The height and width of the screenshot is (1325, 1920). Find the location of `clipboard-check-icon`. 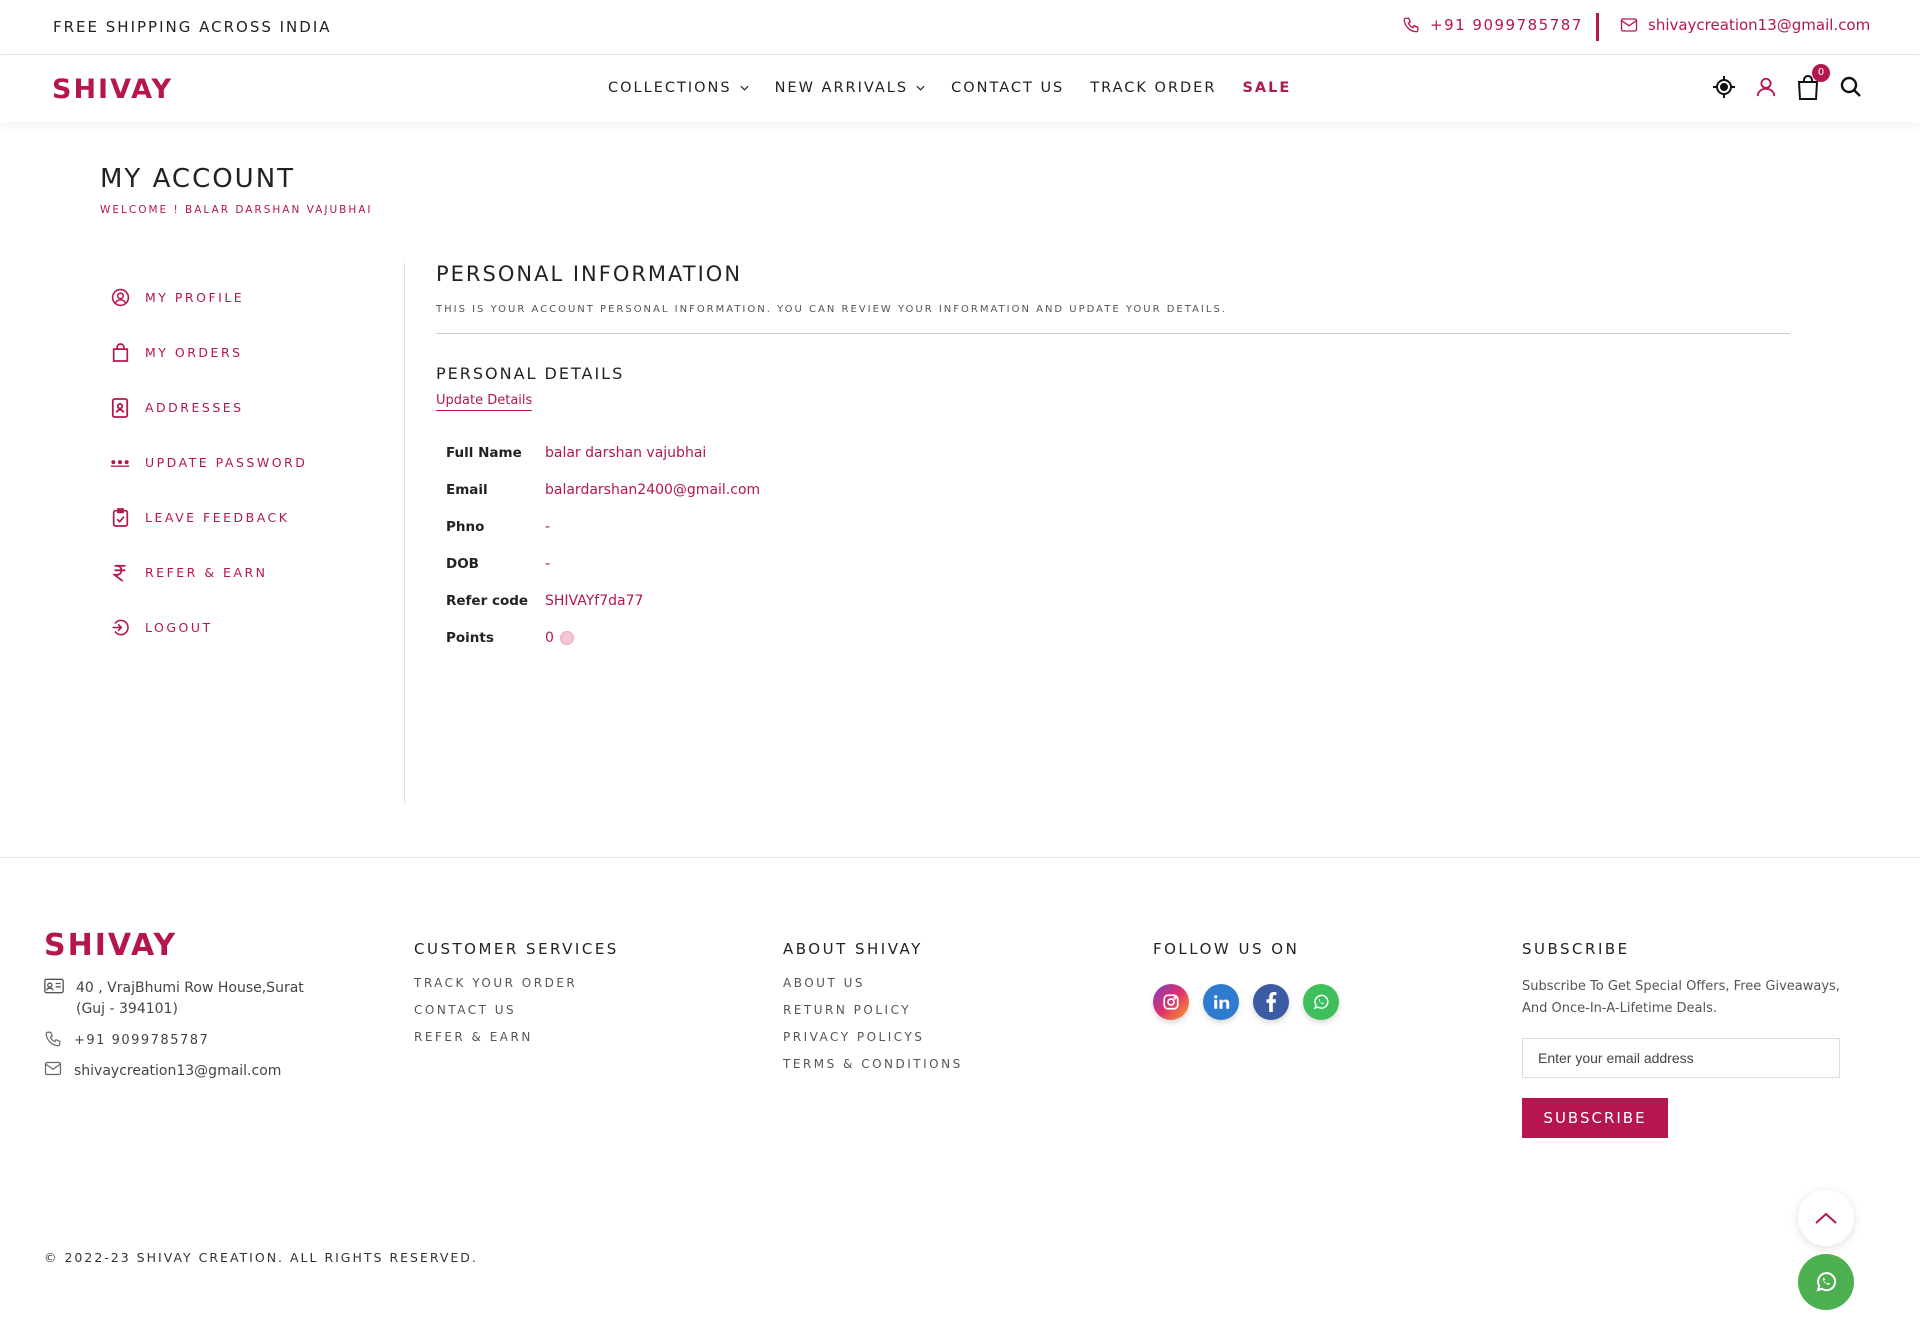

clipboard-check-icon is located at coordinates (120, 518).